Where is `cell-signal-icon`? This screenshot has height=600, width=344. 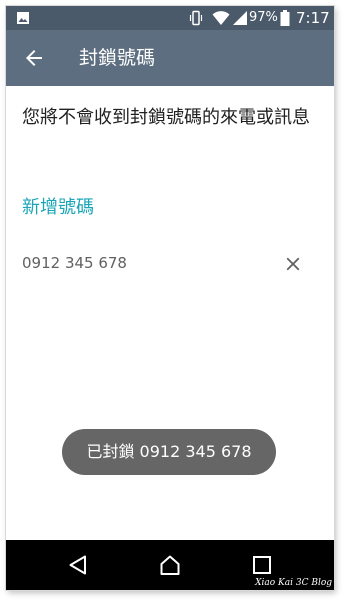
cell-signal-icon is located at coordinates (240, 18).